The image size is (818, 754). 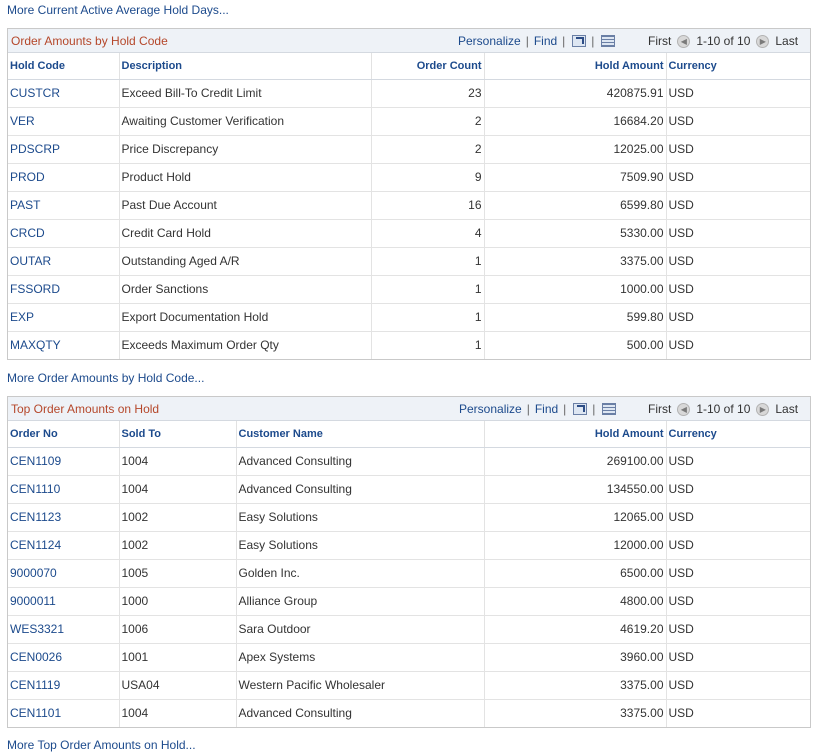 What do you see at coordinates (409, 177) in the screenshot?
I see `table-row: PROD Product Hold 9 7509.90 USD` at bounding box center [409, 177].